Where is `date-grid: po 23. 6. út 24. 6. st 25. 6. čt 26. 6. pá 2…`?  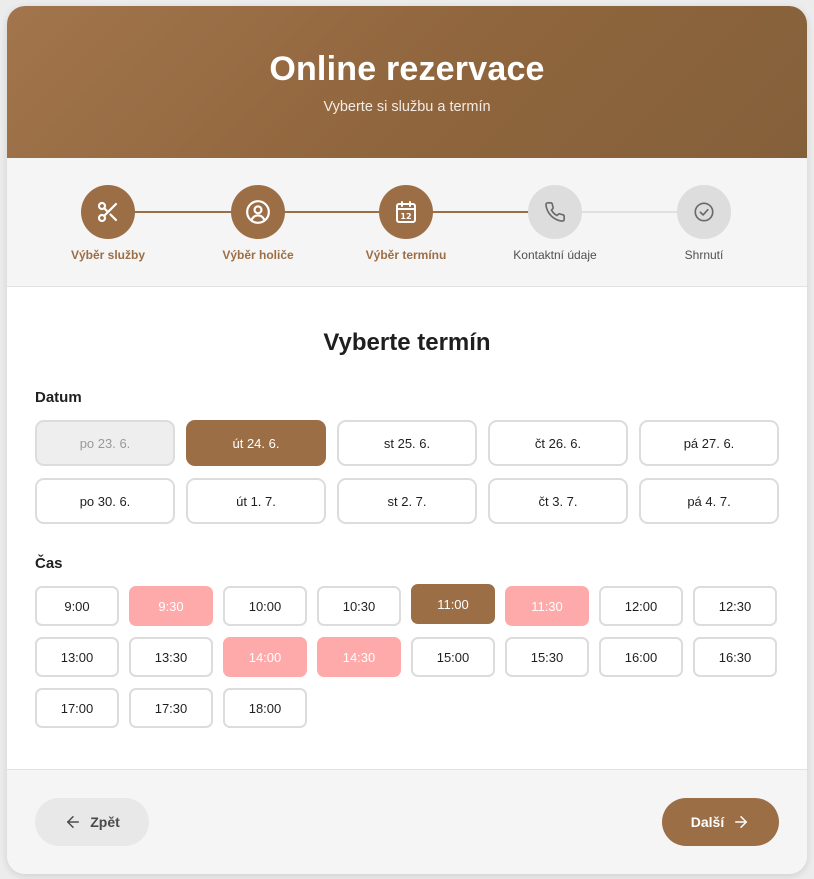 date-grid: po 23. 6. út 24. 6. st 25. 6. čt 26. 6. pá 2… is located at coordinates (407, 472).